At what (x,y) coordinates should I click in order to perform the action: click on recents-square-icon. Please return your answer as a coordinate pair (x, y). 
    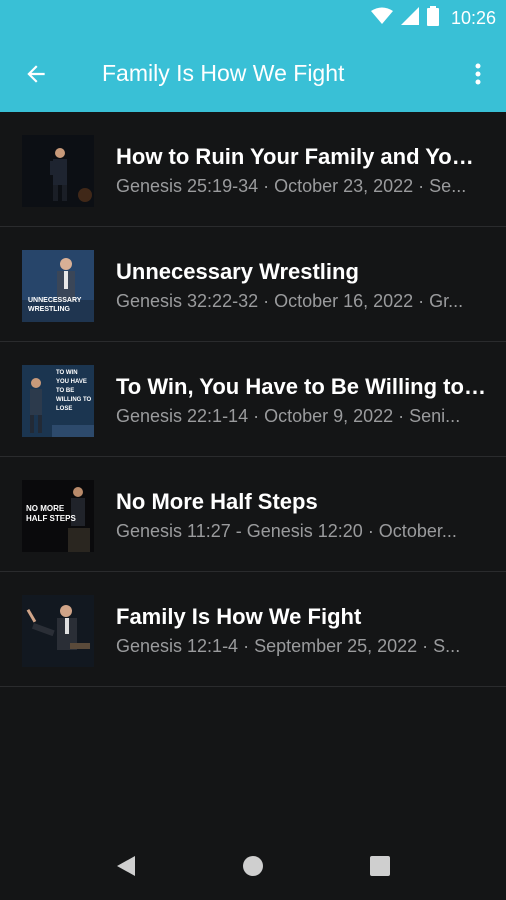
    Looking at the image, I should click on (380, 866).